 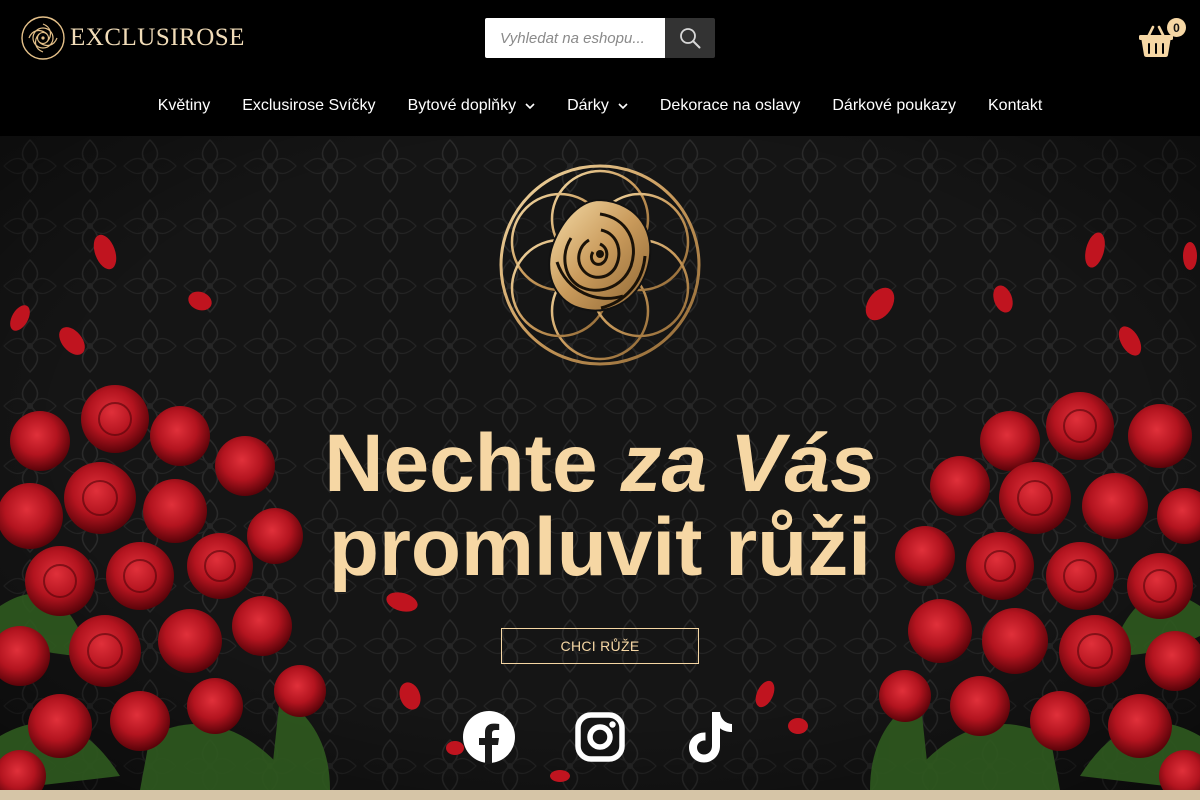 What do you see at coordinates (1176, 27) in the screenshot?
I see `cart-count-badge: 0` at bounding box center [1176, 27].